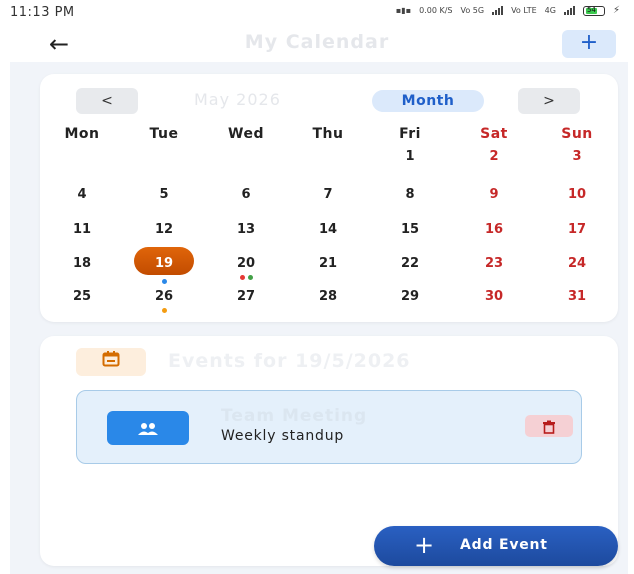 Image resolution: width=634 pixels, height=574 pixels. I want to click on day-number: 23, so click(494, 263).